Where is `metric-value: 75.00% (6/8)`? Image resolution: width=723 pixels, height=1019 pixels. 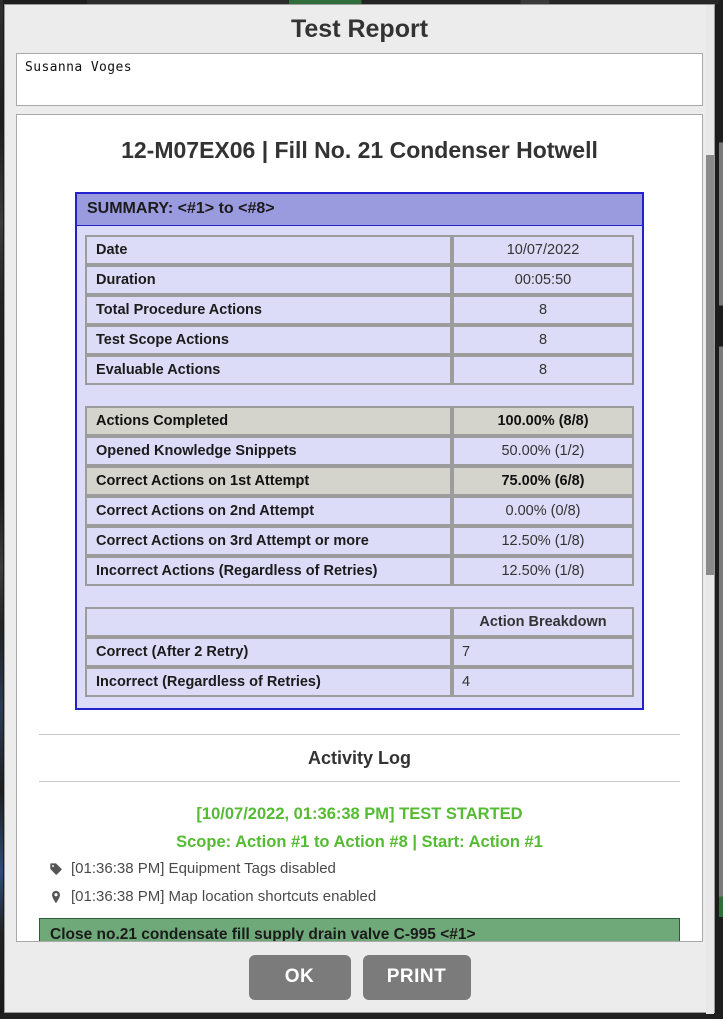
metric-value: 75.00% (6/8) is located at coordinates (543, 481).